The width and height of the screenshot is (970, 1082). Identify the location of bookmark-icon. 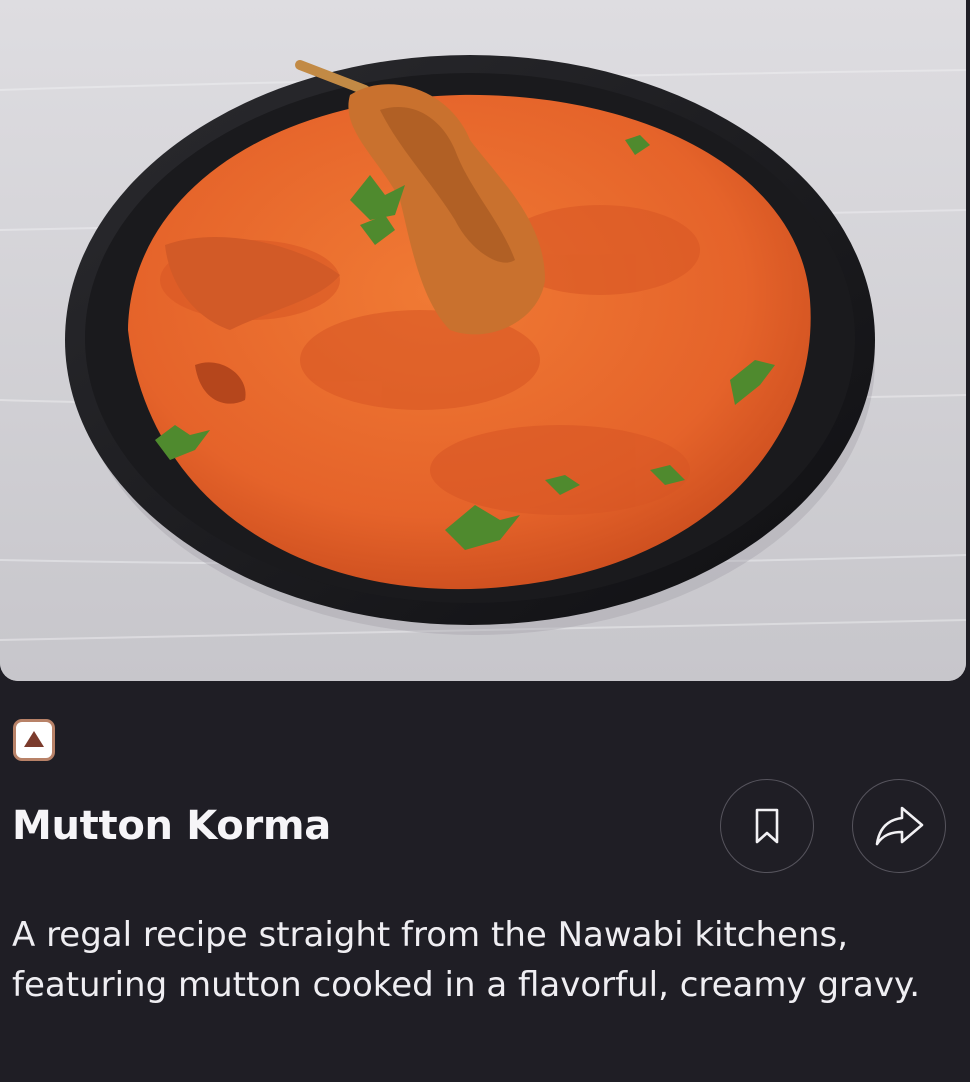
(767, 826).